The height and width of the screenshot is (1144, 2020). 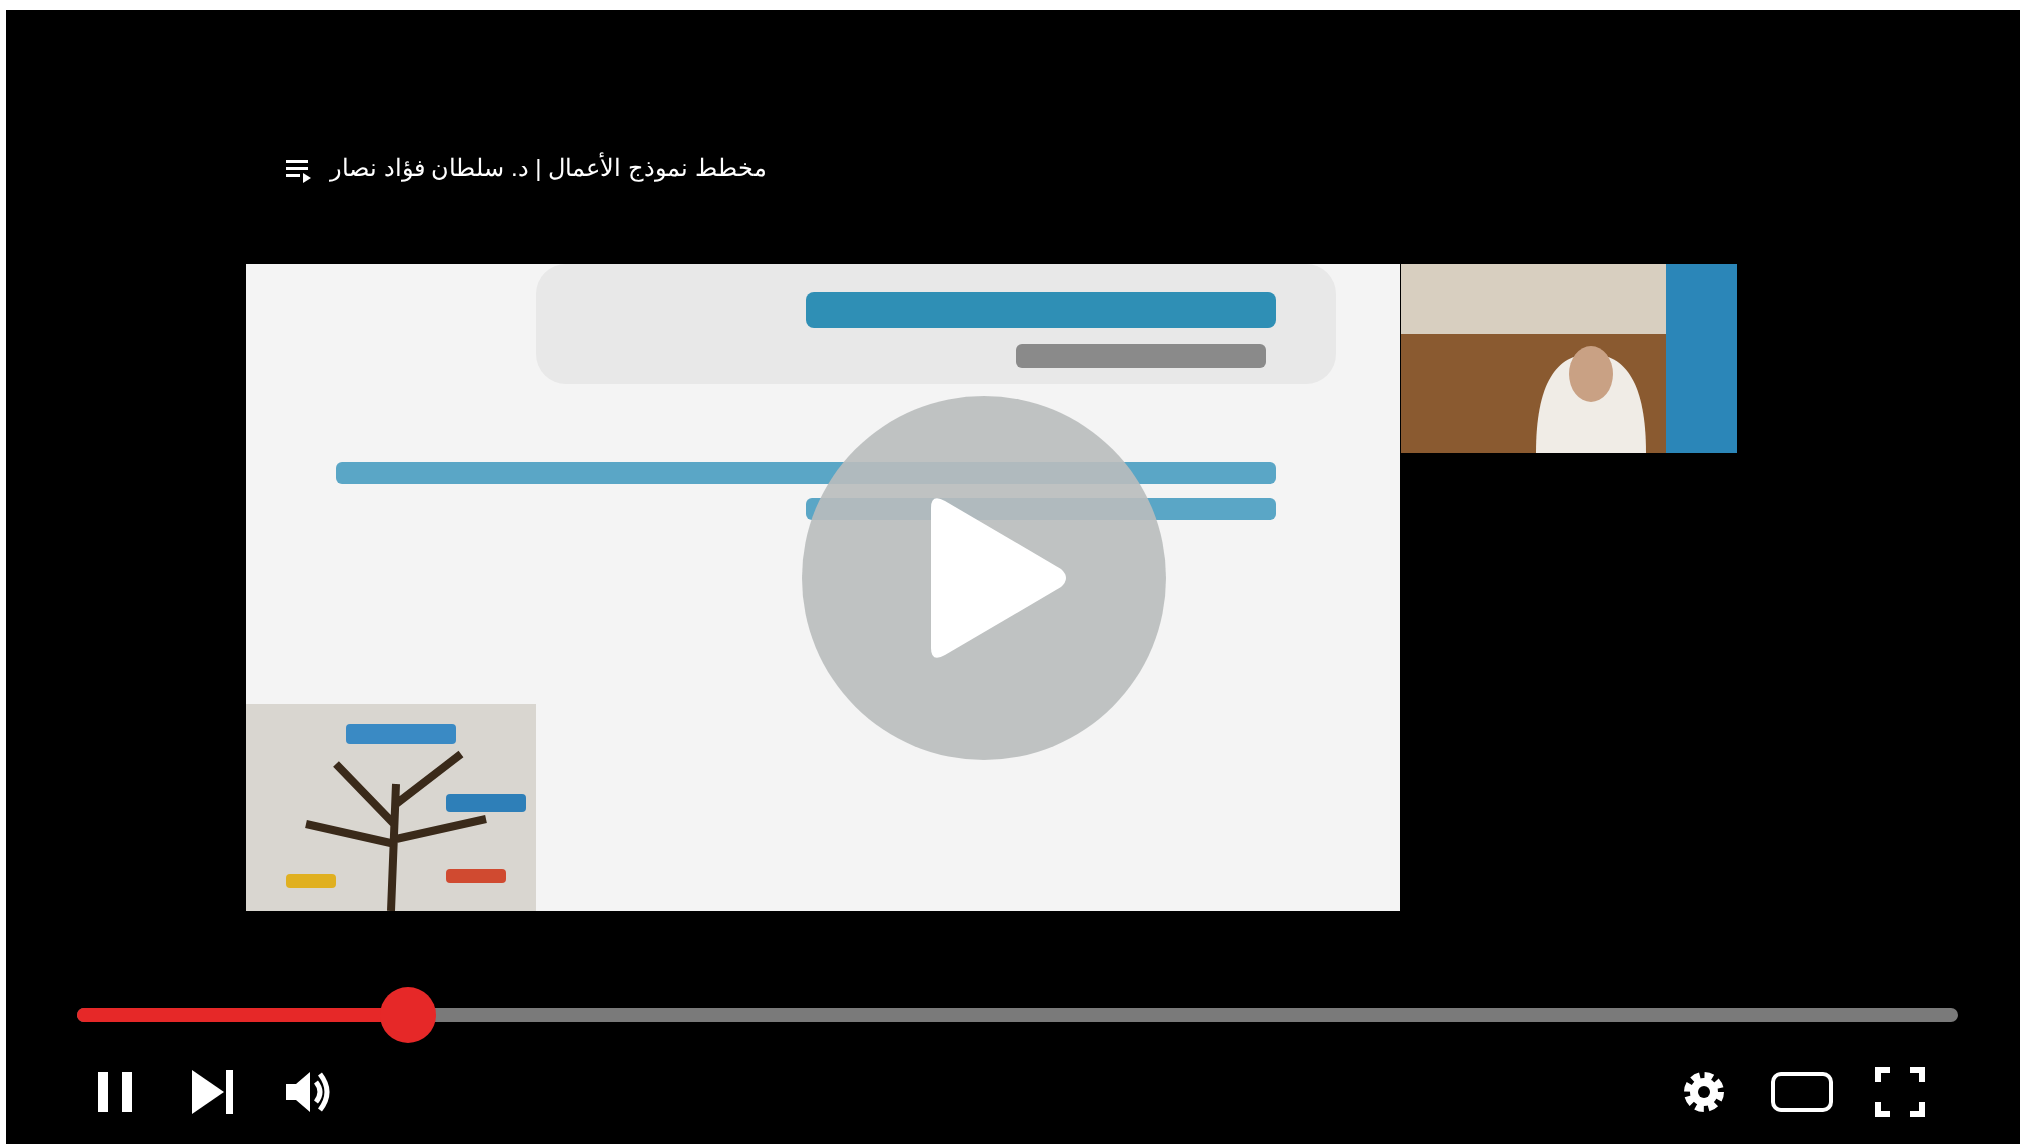 I want to click on video-title: مخطط نموذج الأعمال | د. سلطان فؤاد نصار, so click(x=548, y=168).